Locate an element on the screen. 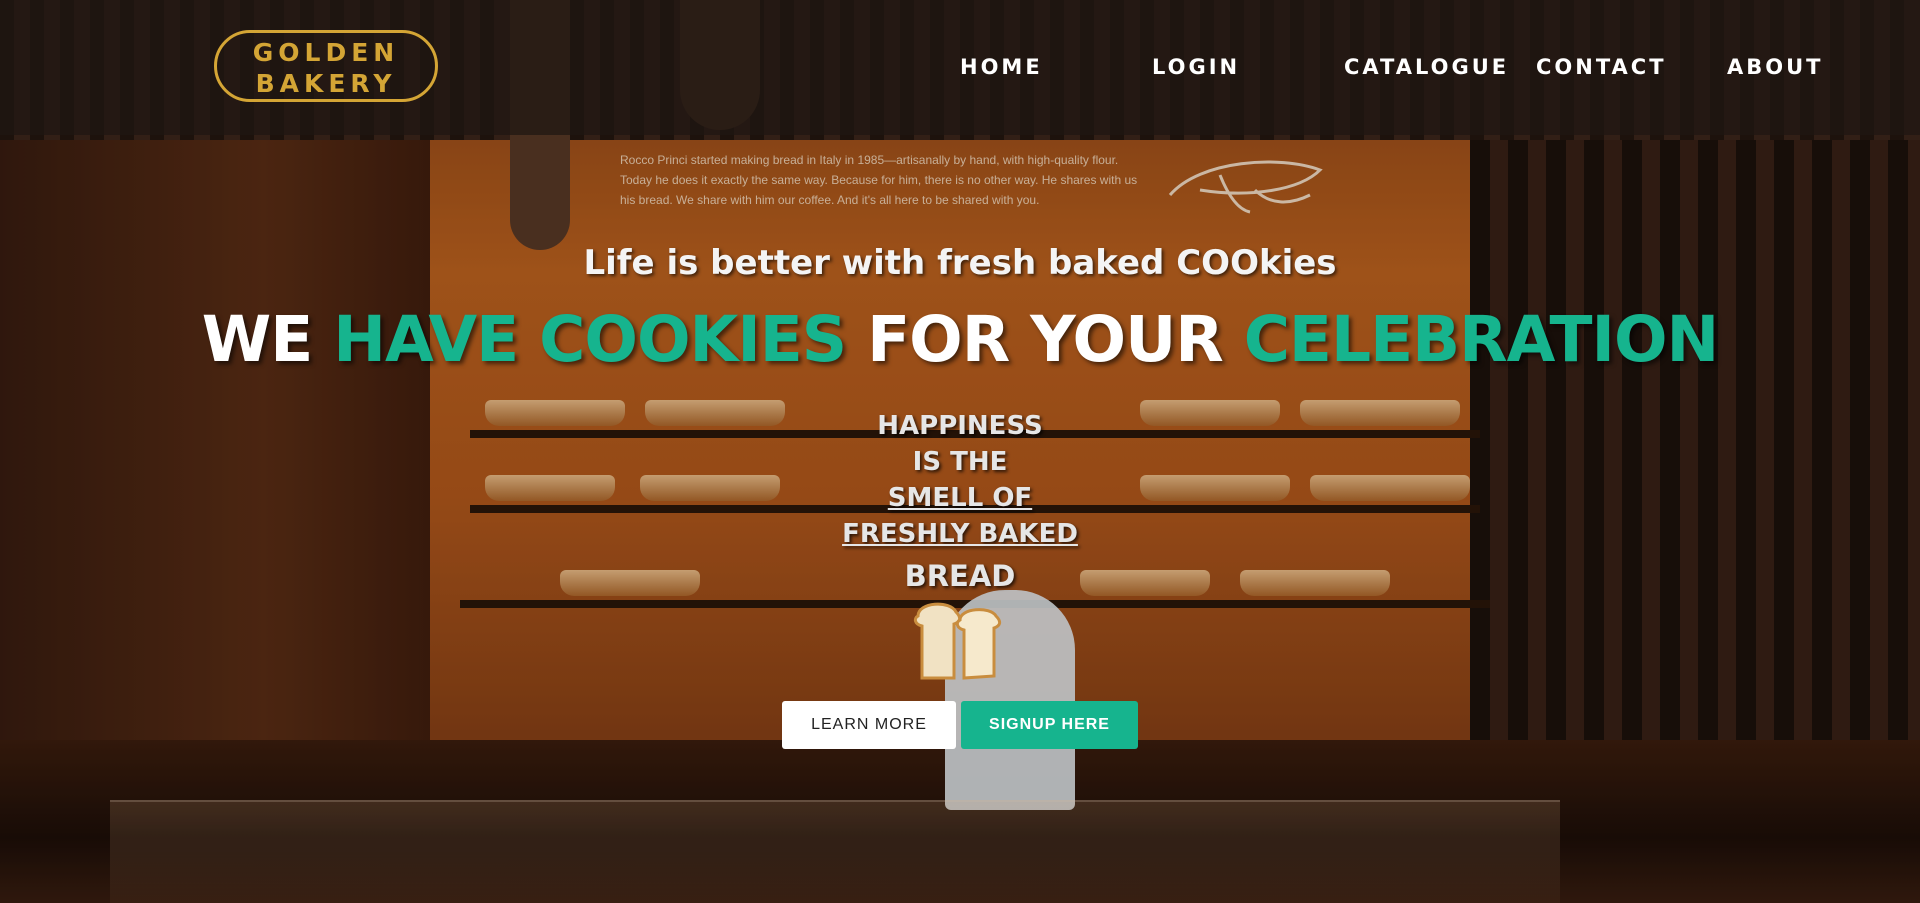 Image resolution: width=1920 pixels, height=903 pixels. learn-more-button: LEARN MORE is located at coordinates (869, 725).